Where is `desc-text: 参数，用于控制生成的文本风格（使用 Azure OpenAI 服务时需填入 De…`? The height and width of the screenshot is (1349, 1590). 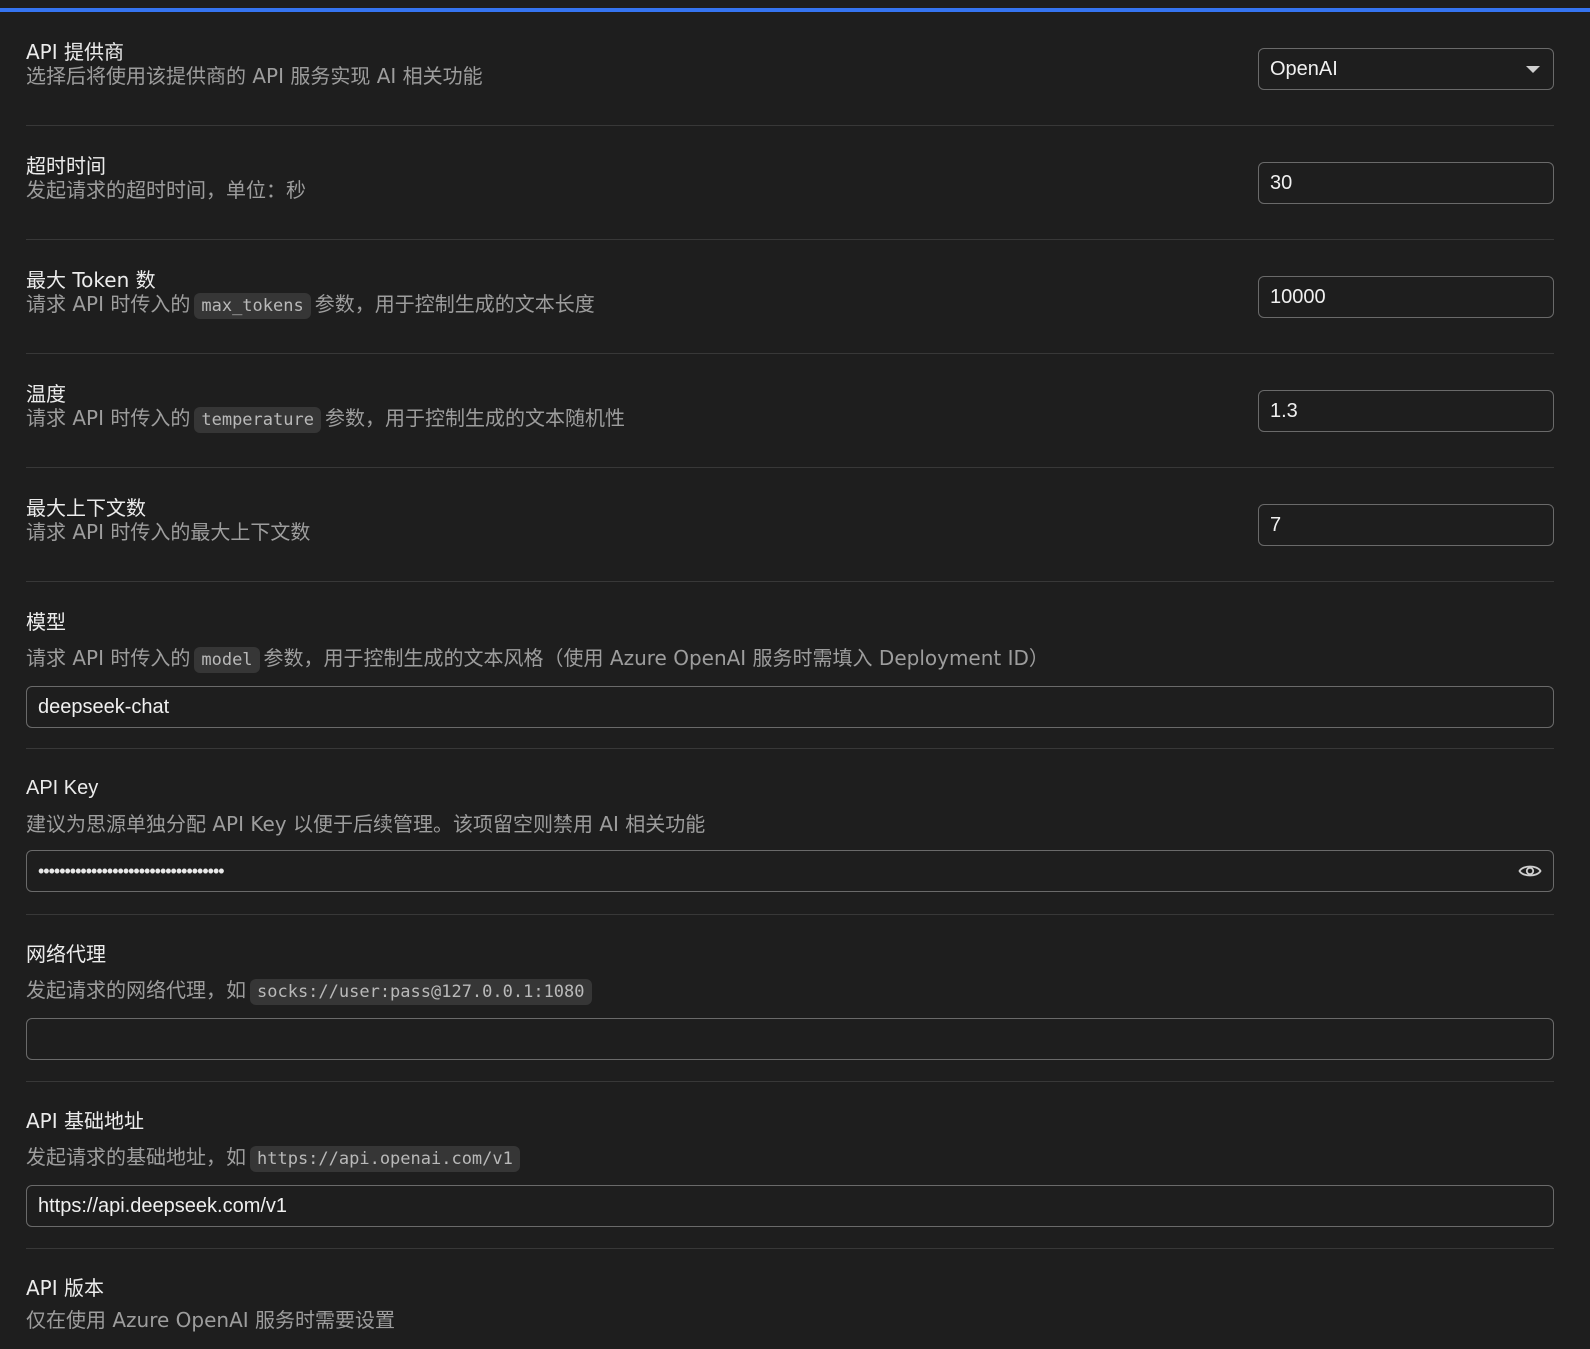
desc-text: 参数，用于控制生成的文本风格（使用 Azure OpenAI 服务时需填入 De… is located at coordinates (656, 658).